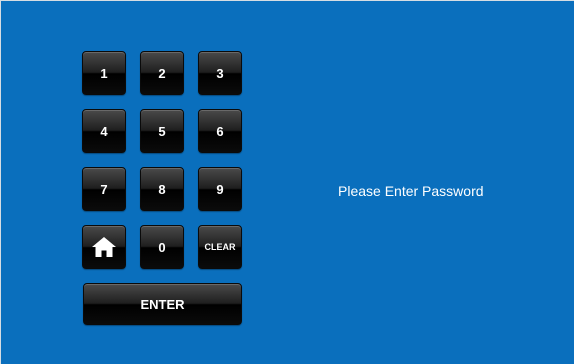 The height and width of the screenshot is (364, 574). Describe the element at coordinates (162, 189) in the screenshot. I see `key-8: 8` at that location.